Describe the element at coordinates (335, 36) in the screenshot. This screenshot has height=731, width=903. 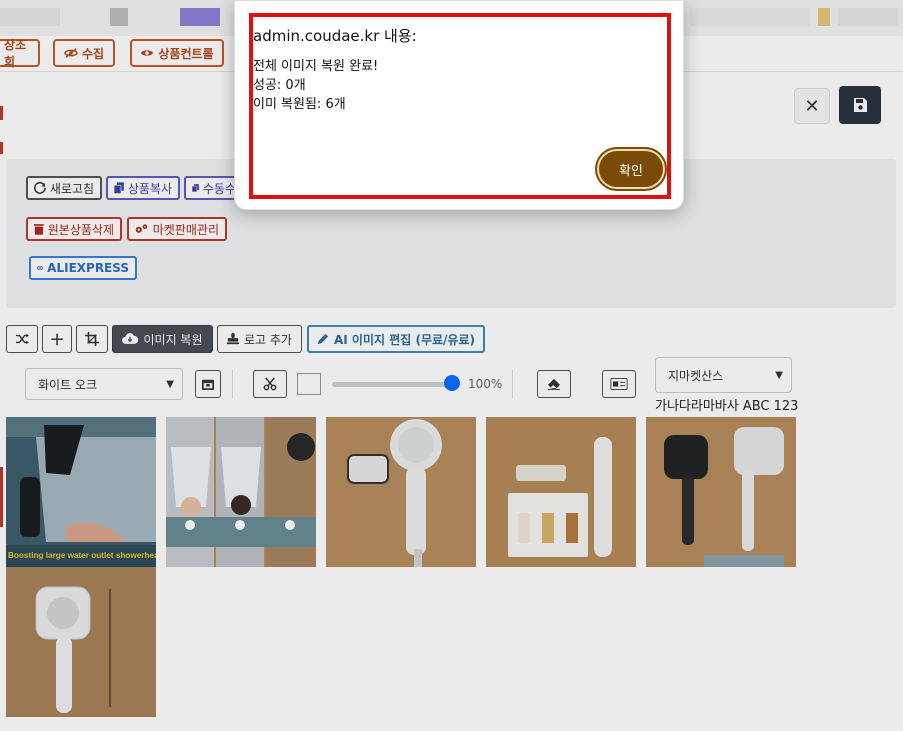
I see `dialog-title: admin.coudae.kr 내용:` at that location.